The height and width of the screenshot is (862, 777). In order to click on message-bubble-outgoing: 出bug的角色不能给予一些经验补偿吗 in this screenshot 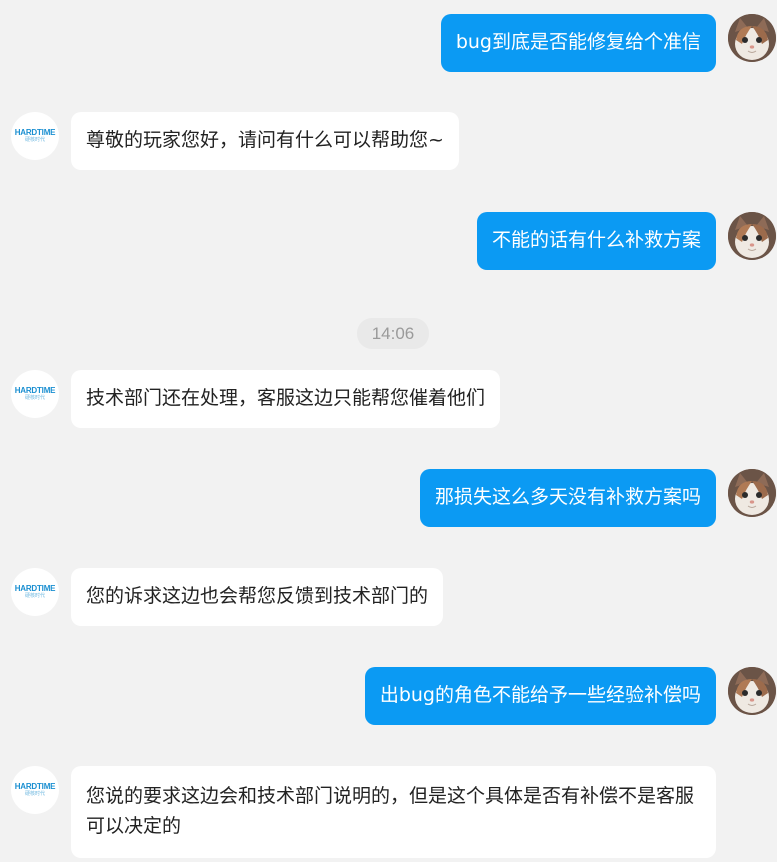, I will do `click(540, 696)`.